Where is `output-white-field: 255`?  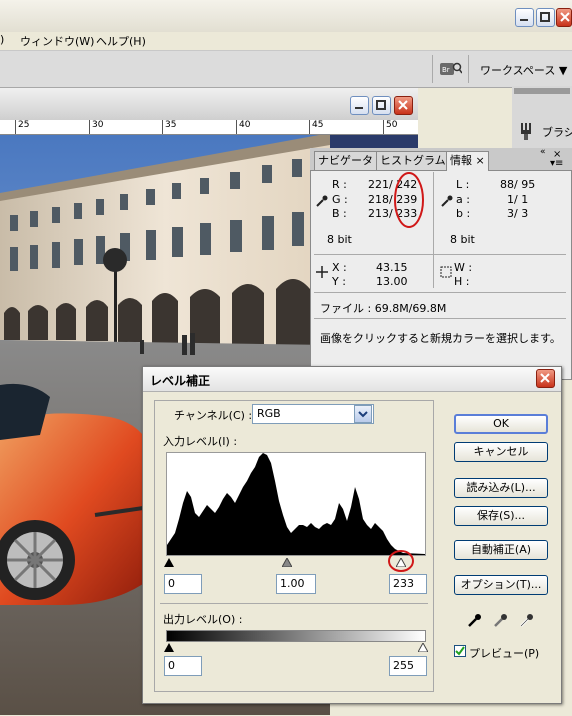 output-white-field: 255 is located at coordinates (408, 666).